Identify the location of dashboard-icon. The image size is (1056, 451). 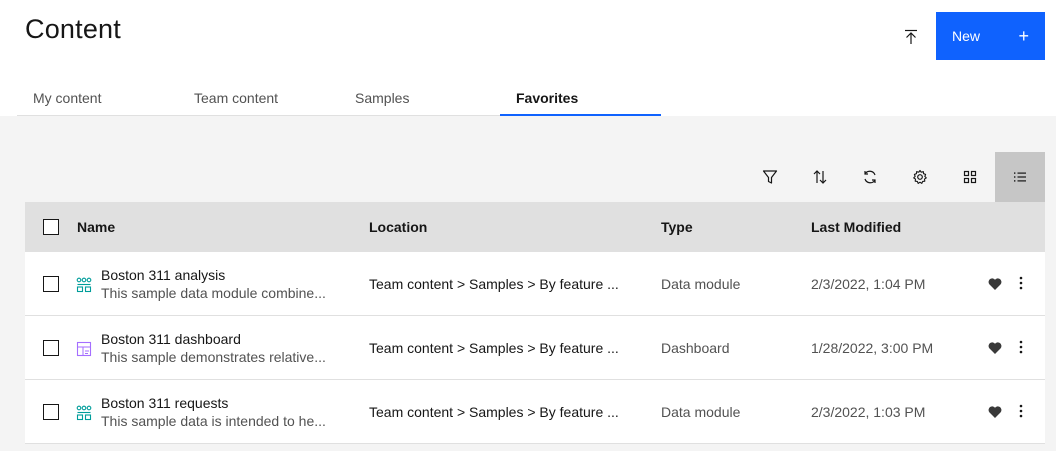
(84, 349).